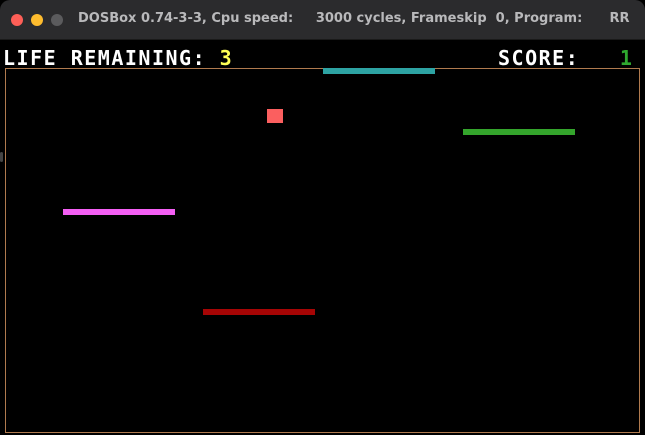  I want to click on life-remaining: LIFE REMAINING: 3, so click(118, 58).